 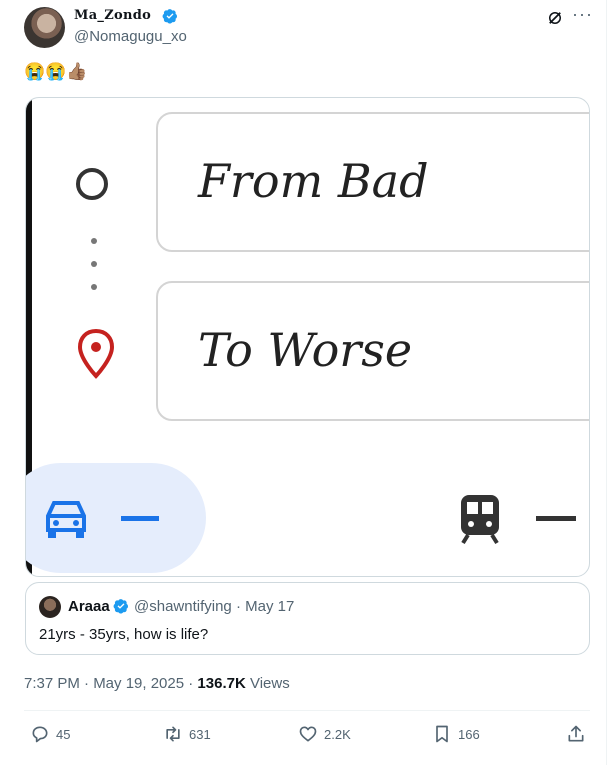 I want to click on origin-field: From Bad, so click(x=372, y=182).